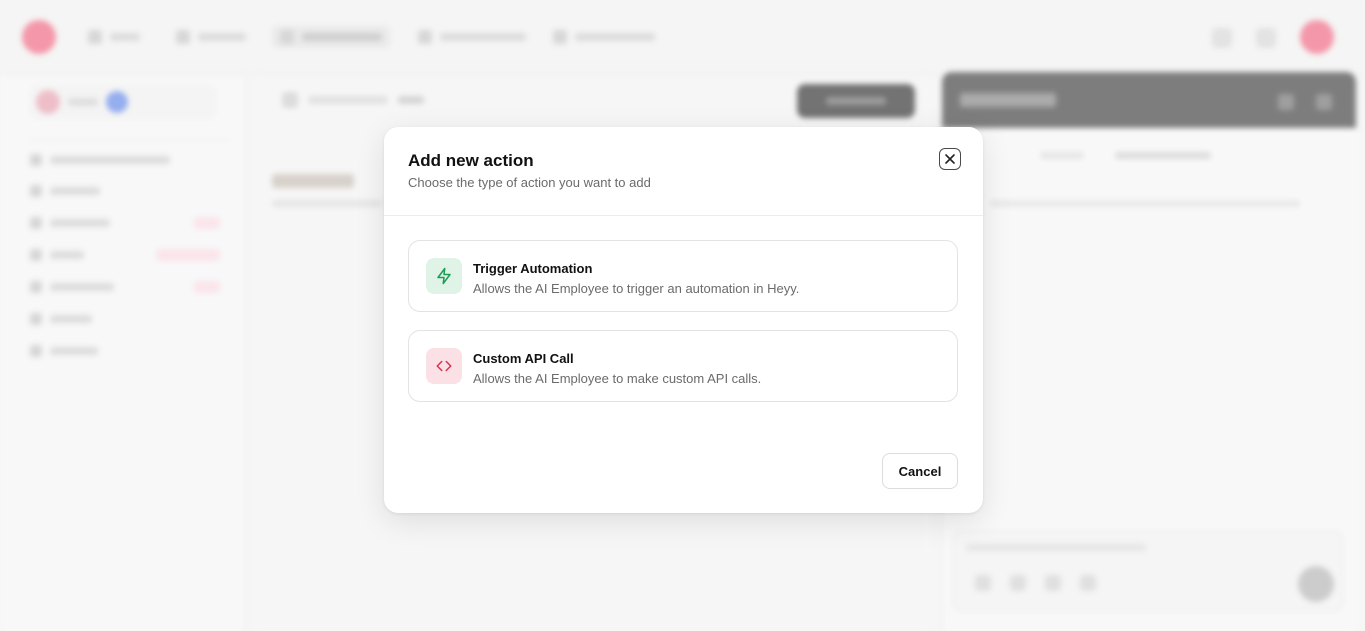  I want to click on close-icon, so click(950, 159).